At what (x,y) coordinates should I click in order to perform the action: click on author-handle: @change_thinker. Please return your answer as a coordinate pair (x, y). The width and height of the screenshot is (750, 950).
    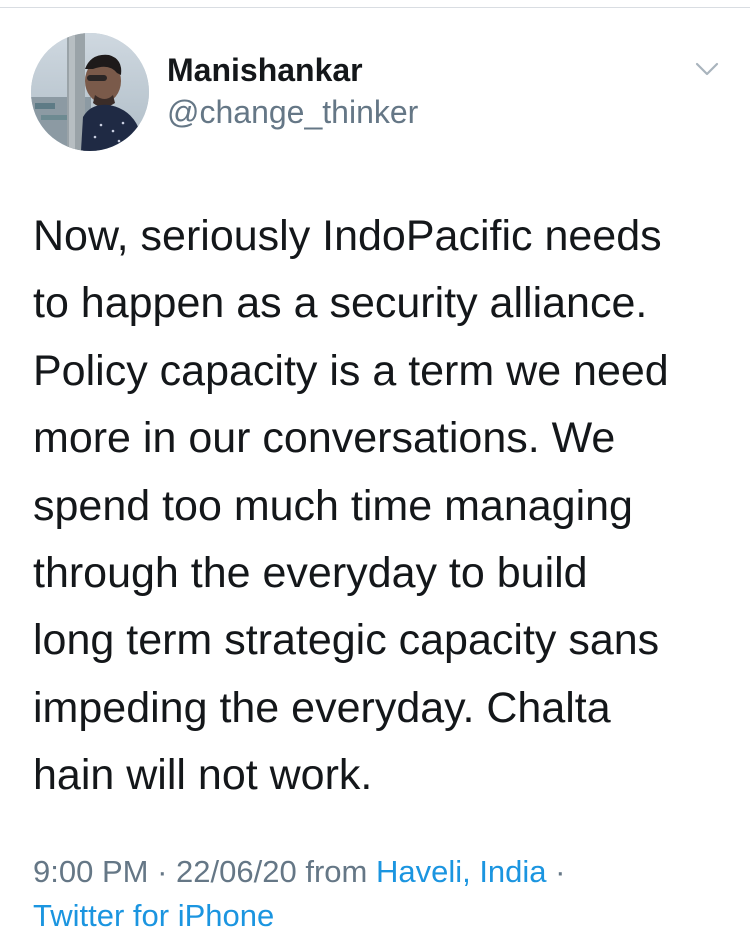
    Looking at the image, I should click on (292, 112).